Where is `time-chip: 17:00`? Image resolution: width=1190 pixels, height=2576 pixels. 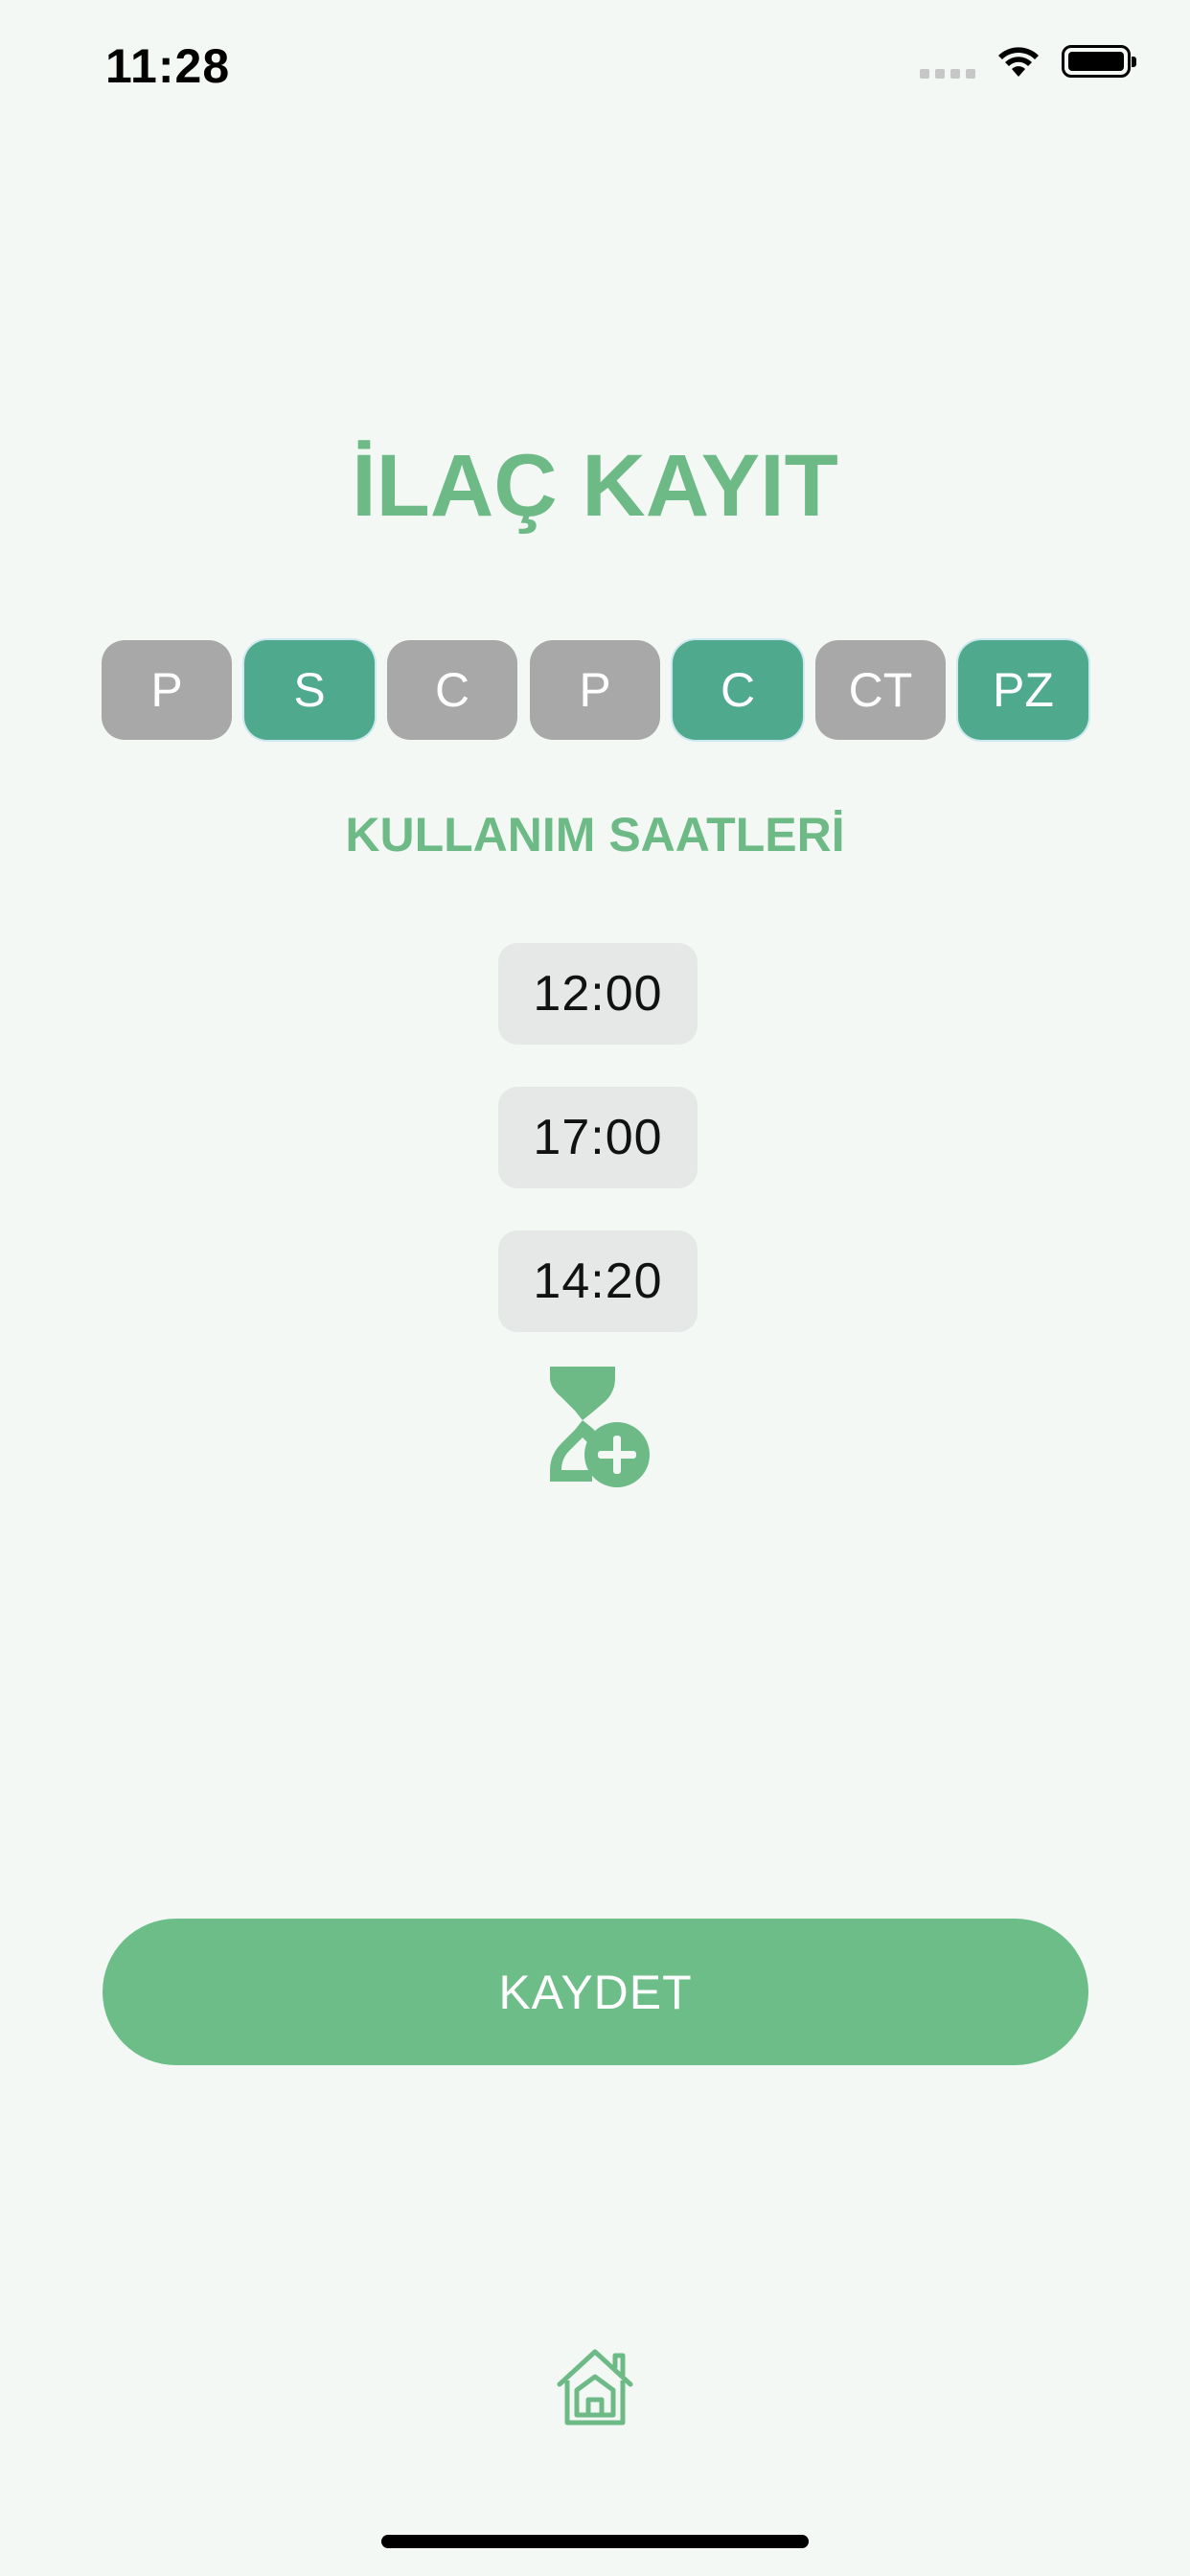 time-chip: 17:00 is located at coordinates (598, 1137).